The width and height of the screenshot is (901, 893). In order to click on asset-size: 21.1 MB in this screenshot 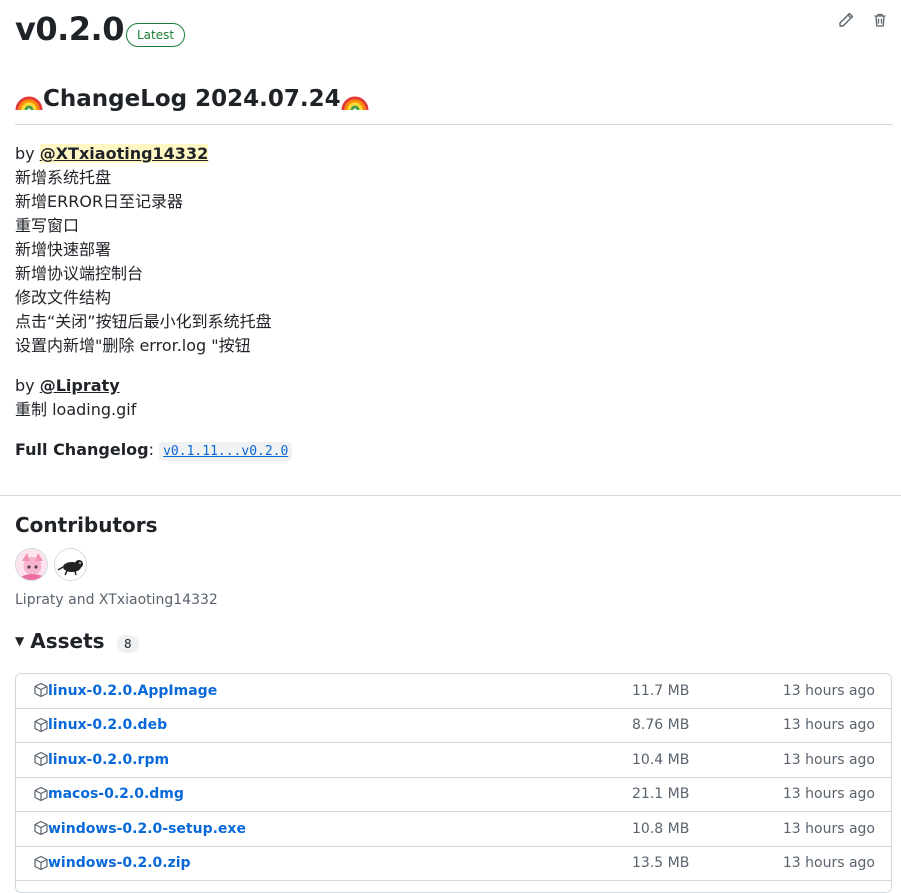, I will do `click(661, 794)`.